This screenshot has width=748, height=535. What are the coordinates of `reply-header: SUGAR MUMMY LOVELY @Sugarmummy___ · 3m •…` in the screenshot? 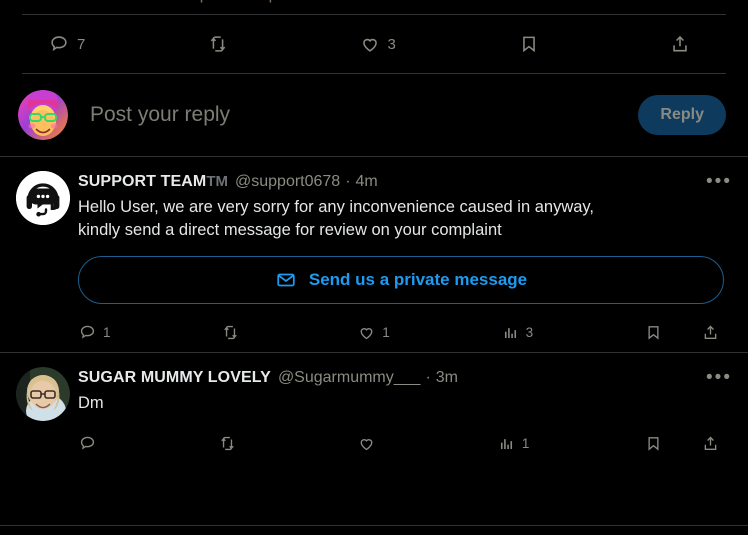 It's located at (405, 378).